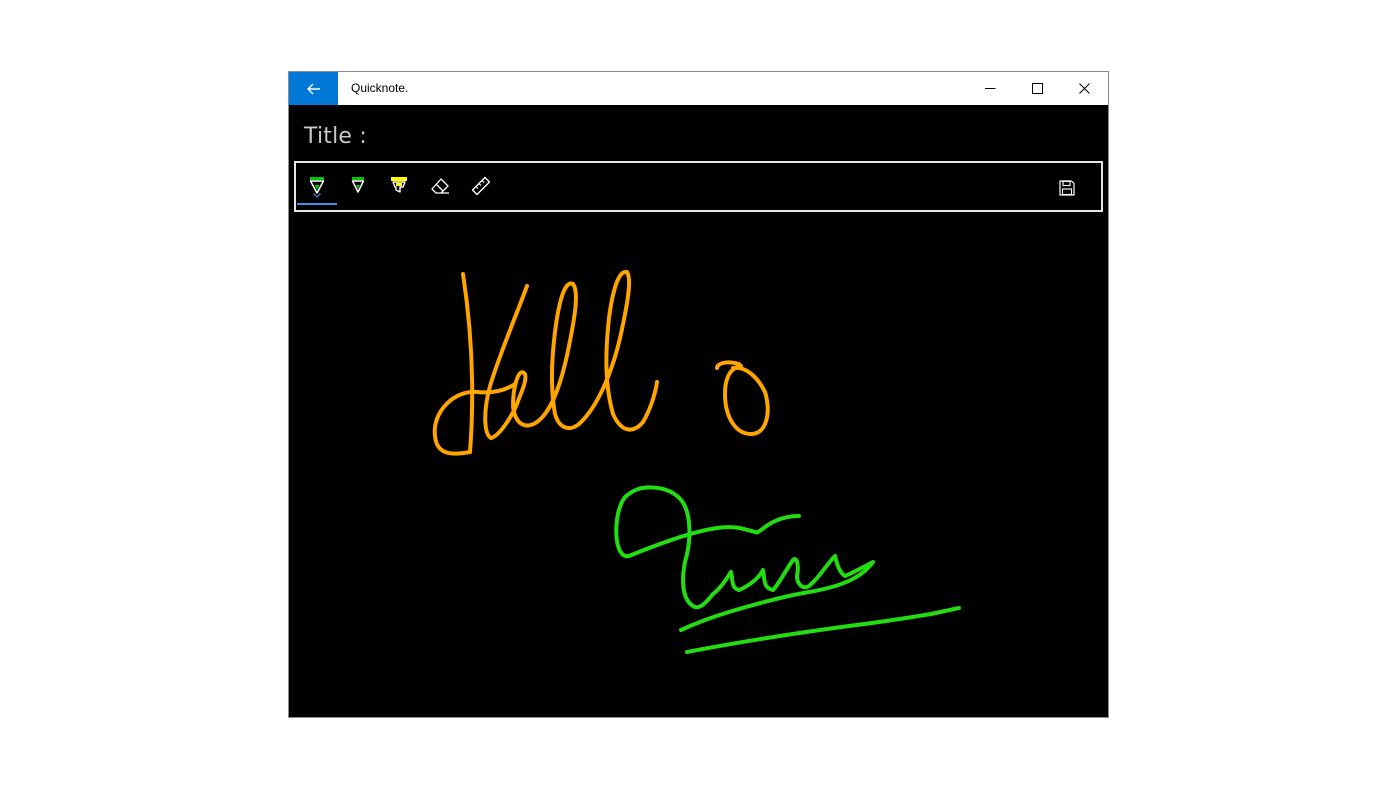 The width and height of the screenshot is (1399, 787). I want to click on back-button, so click(313, 88).